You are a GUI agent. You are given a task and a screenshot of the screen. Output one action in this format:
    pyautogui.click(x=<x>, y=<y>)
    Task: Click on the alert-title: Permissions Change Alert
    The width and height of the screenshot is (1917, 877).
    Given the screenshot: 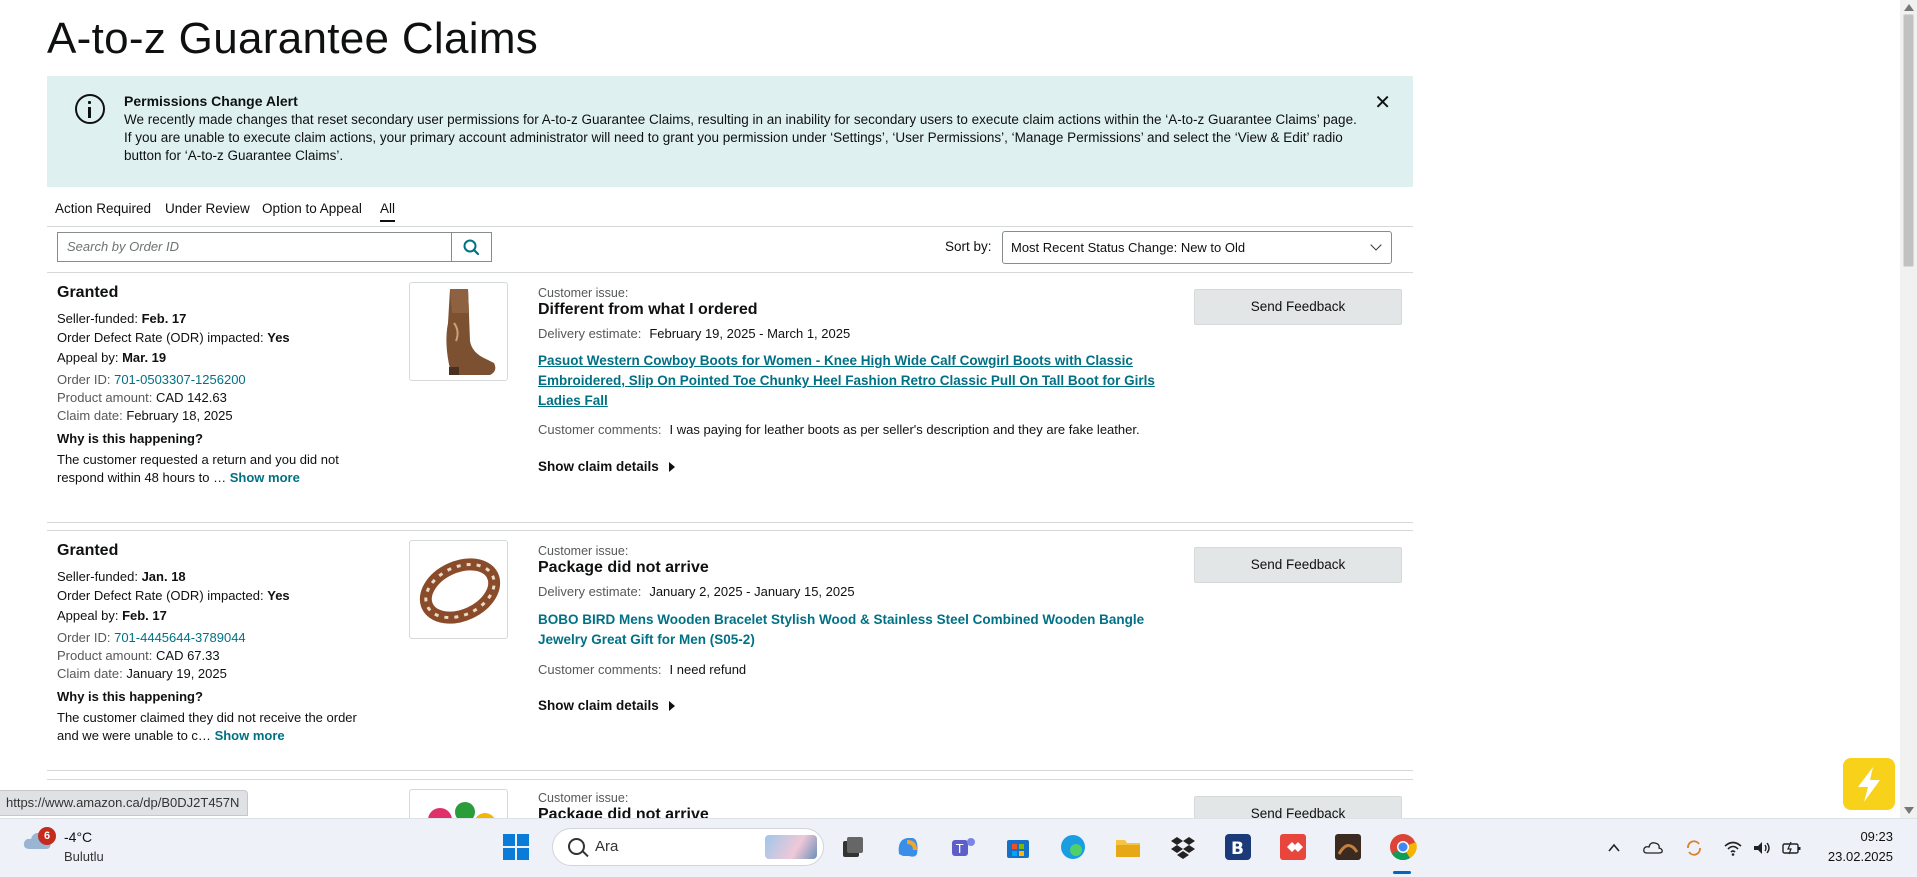 What is the action you would take?
    pyautogui.click(x=211, y=101)
    